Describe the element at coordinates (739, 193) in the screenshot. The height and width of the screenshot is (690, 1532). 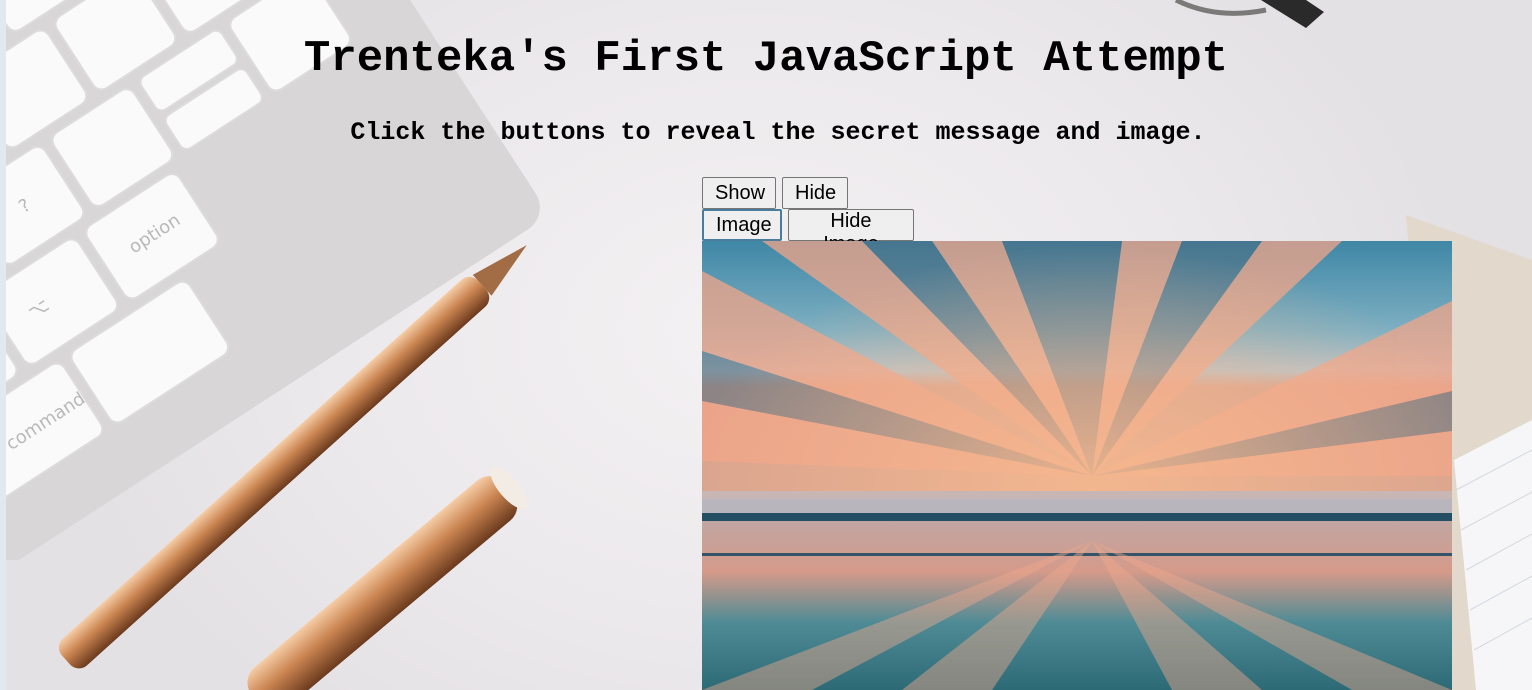
I see `show-button: Show` at that location.